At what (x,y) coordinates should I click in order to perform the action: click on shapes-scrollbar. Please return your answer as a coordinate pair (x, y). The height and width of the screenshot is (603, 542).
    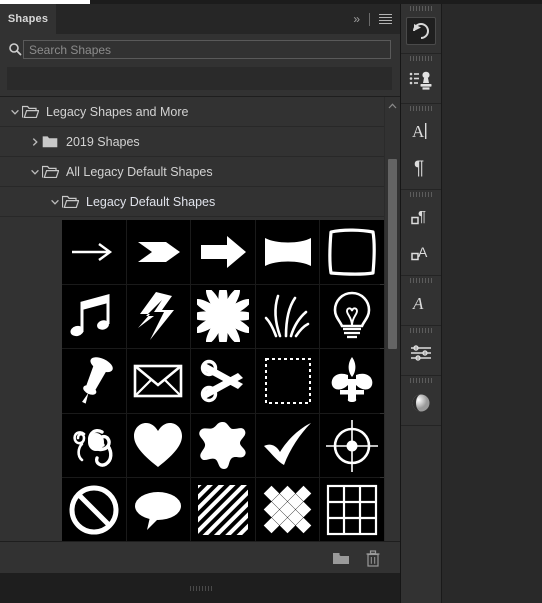
    Looking at the image, I should click on (391, 334).